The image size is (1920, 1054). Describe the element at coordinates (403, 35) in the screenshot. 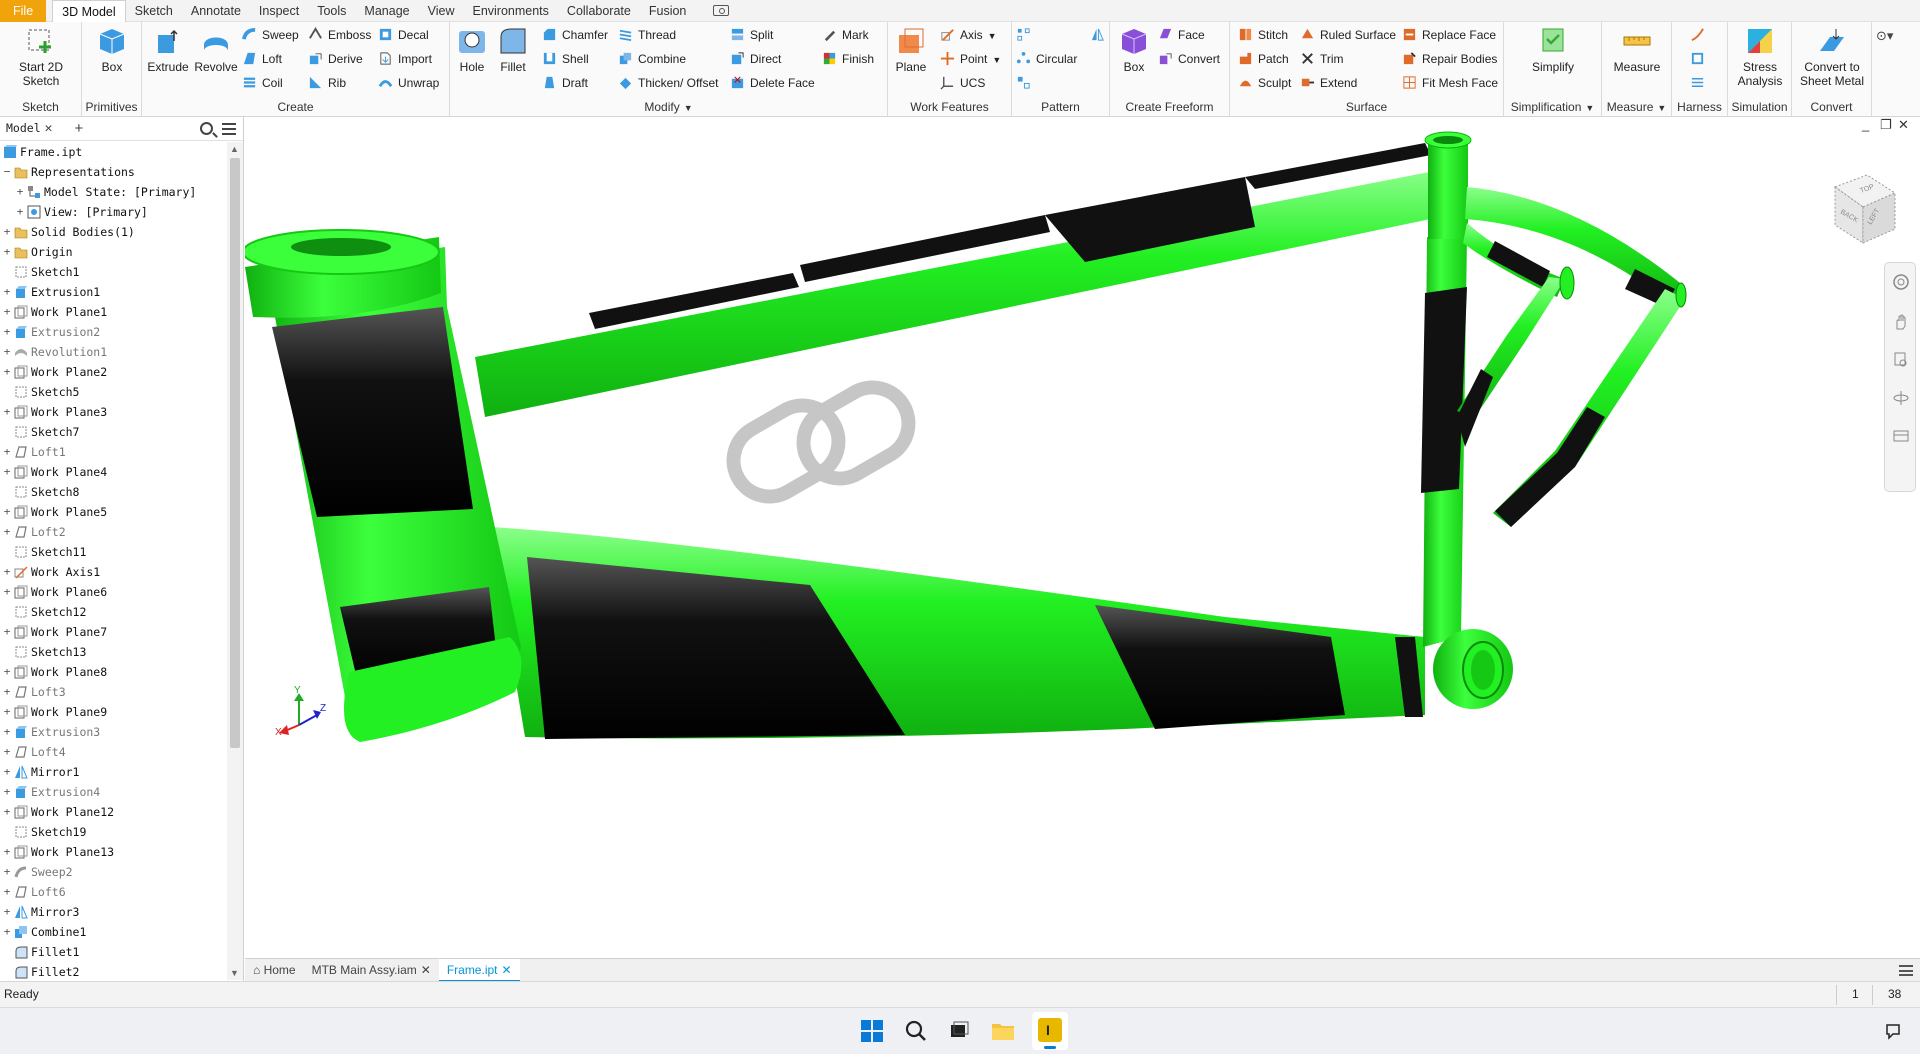

I see `decal-button: Decal` at that location.